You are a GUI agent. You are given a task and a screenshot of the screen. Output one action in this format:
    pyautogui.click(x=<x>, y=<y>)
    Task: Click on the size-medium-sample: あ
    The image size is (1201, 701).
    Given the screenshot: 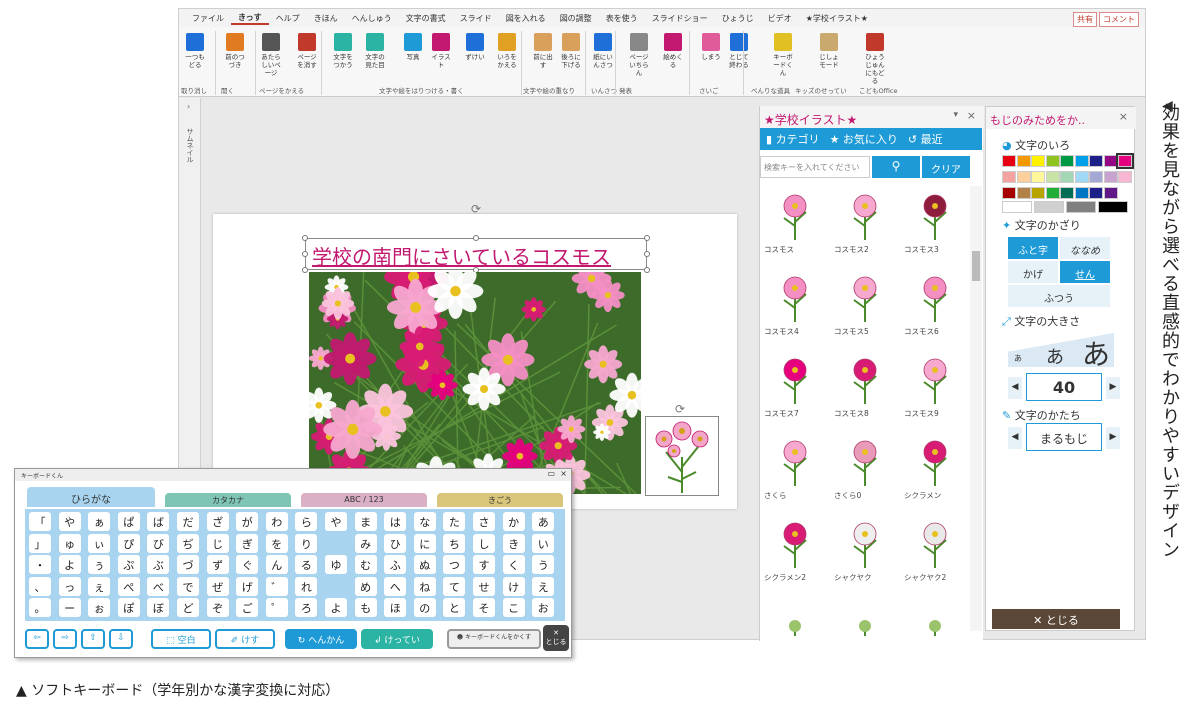 What is the action you would take?
    pyautogui.click(x=1055, y=356)
    